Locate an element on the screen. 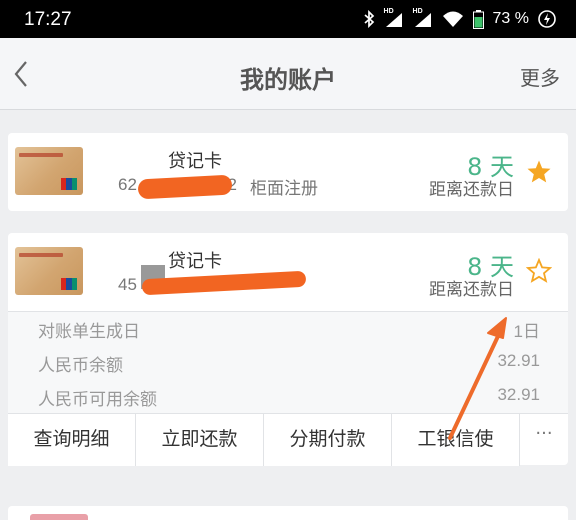 The height and width of the screenshot is (520, 576). signal-icon: HD is located at coordinates (394, 18).